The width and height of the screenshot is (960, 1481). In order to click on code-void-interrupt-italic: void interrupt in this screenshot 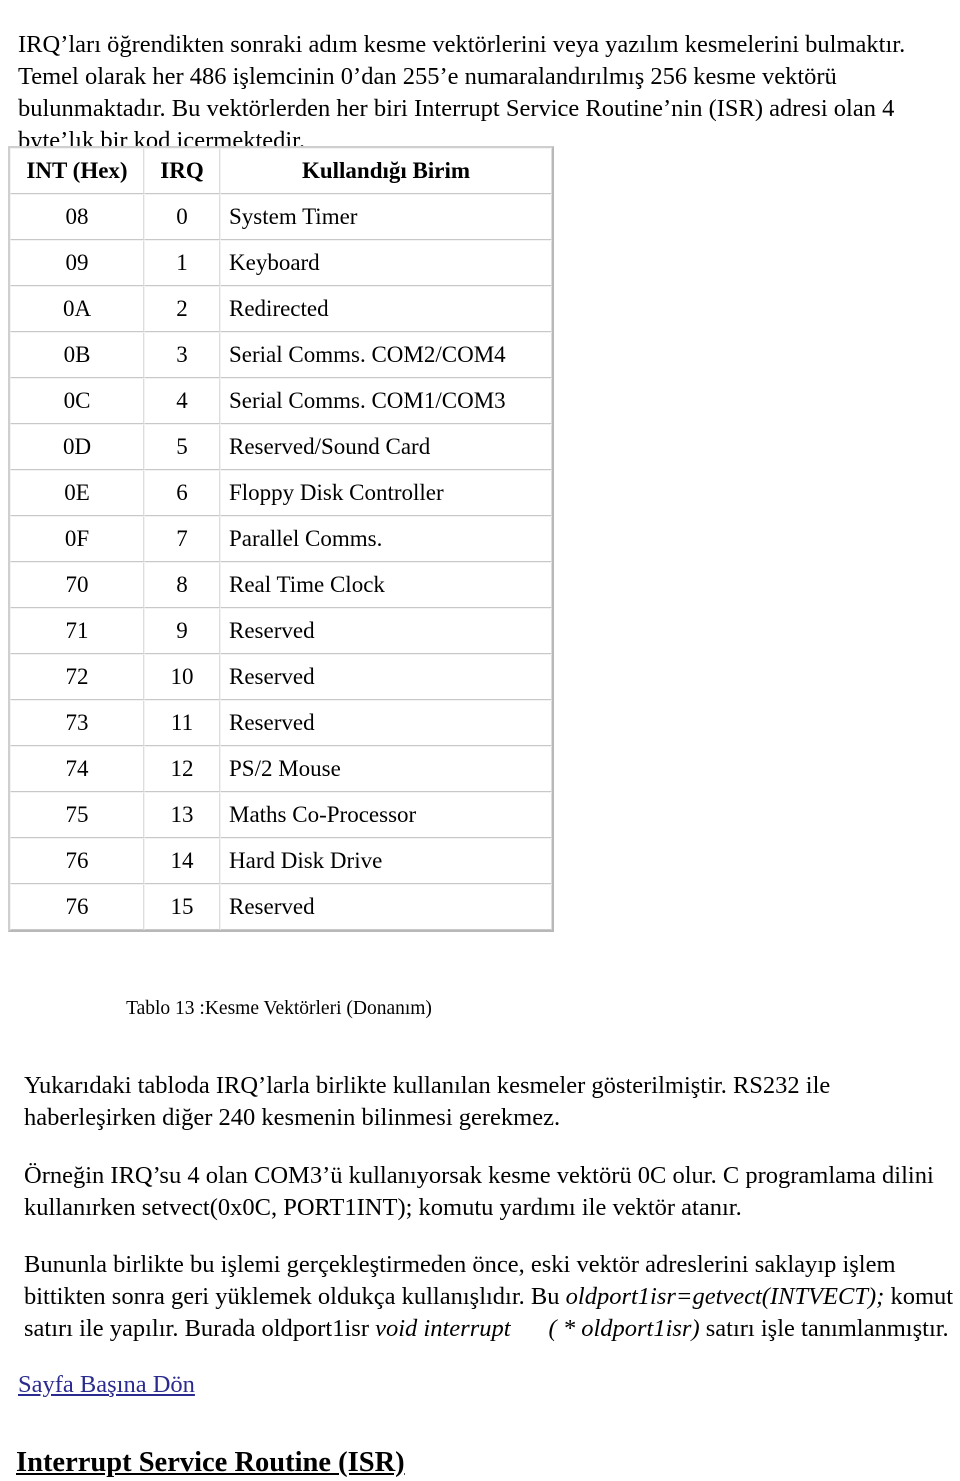, I will do `click(443, 1328)`.